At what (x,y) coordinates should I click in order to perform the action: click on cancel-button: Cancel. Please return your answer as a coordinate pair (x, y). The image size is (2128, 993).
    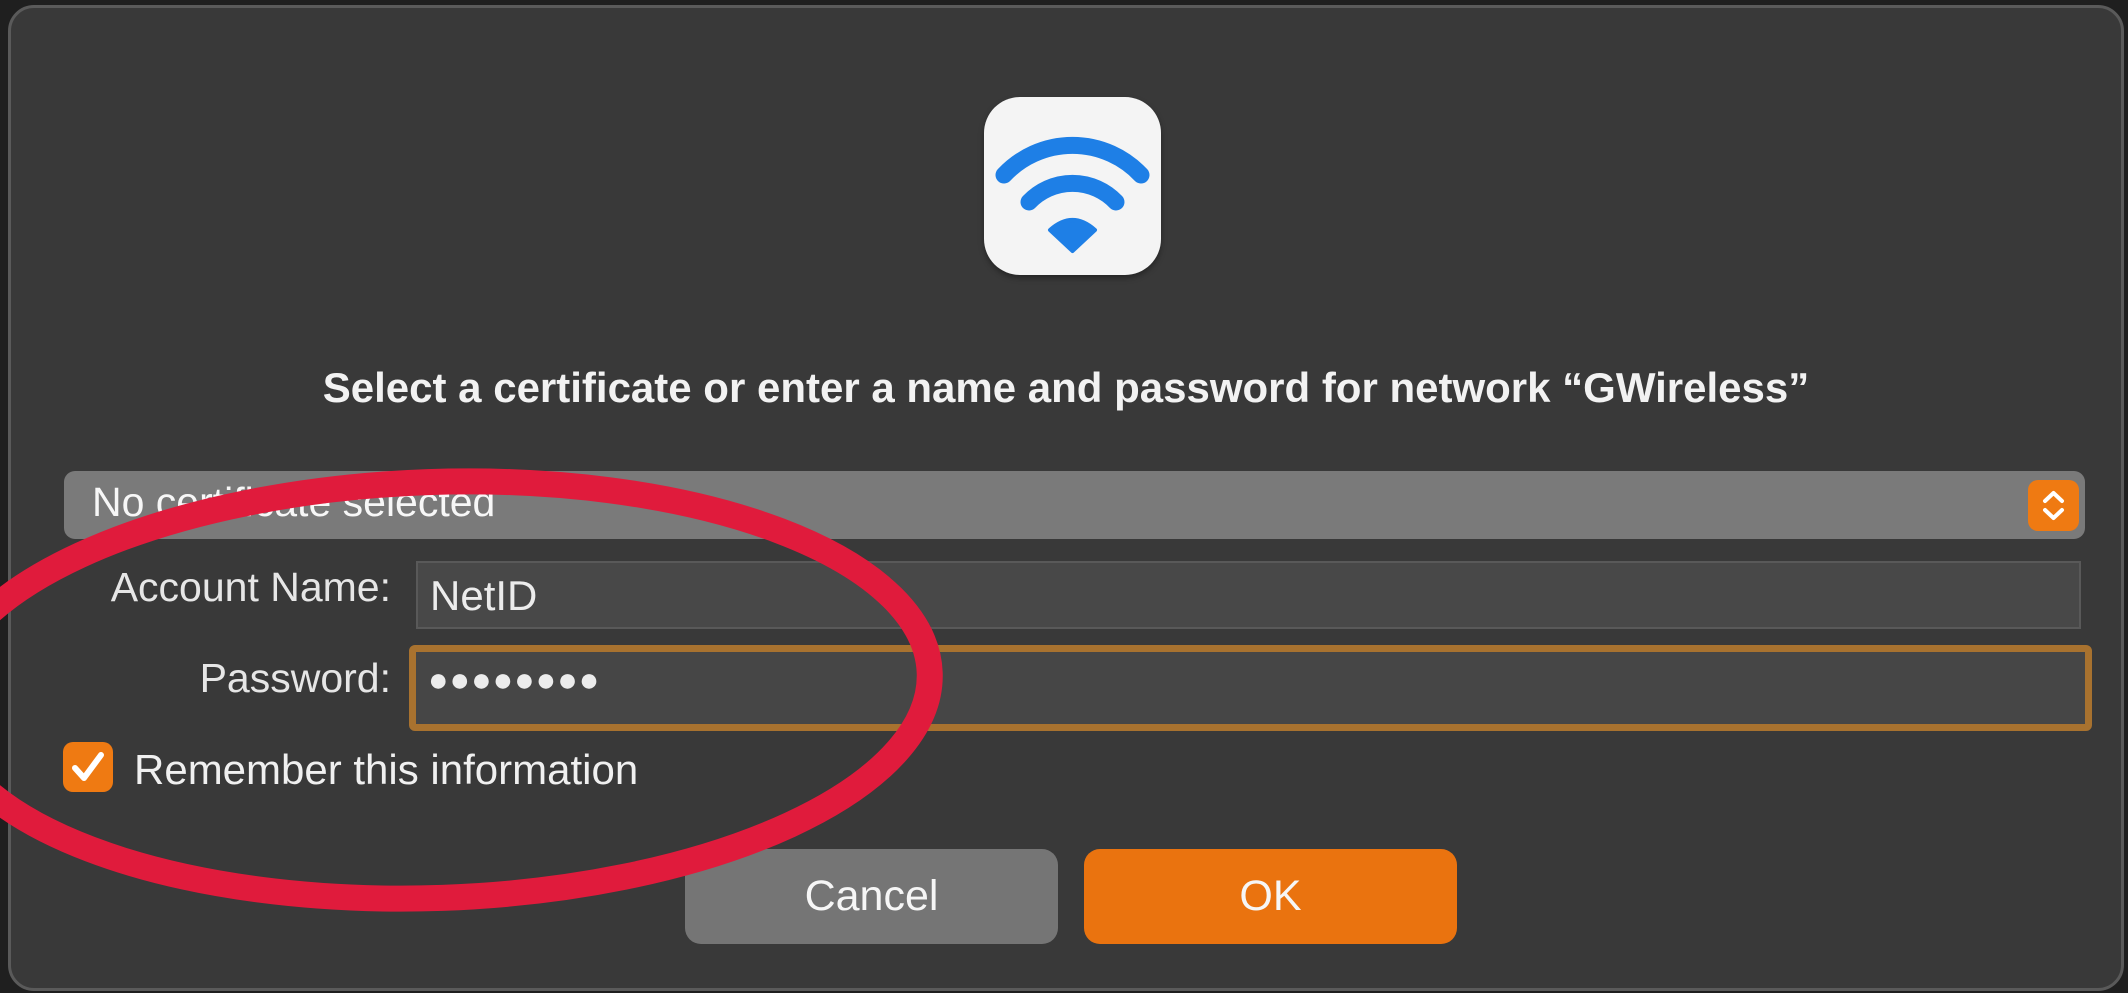
    Looking at the image, I should click on (871, 896).